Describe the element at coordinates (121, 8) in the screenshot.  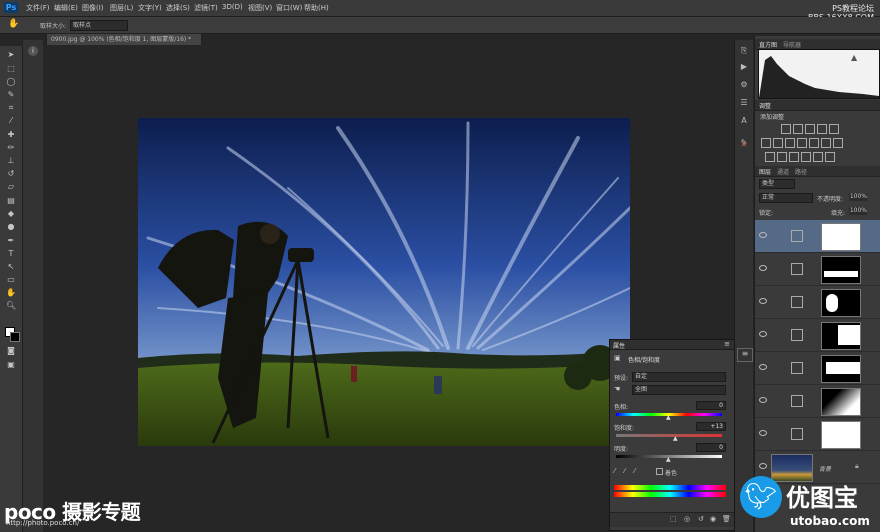
I see `menu-layer: 图层(L)` at that location.